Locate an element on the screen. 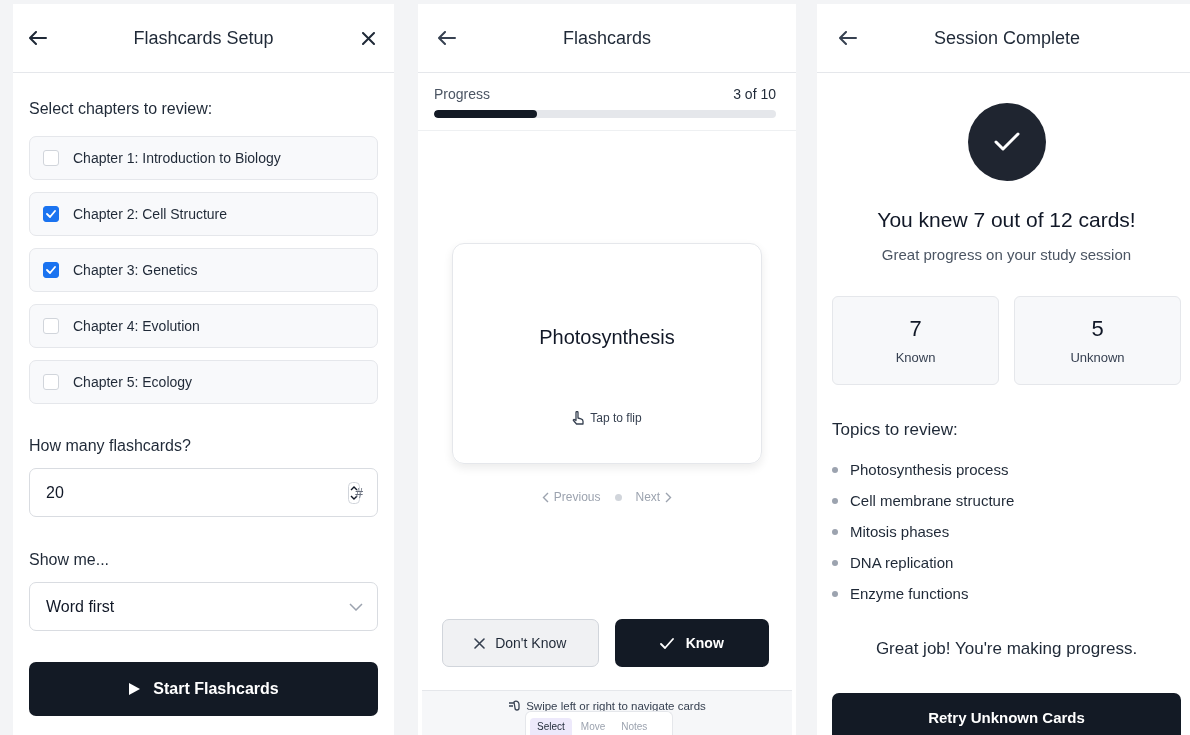  page-dot is located at coordinates (618, 497).